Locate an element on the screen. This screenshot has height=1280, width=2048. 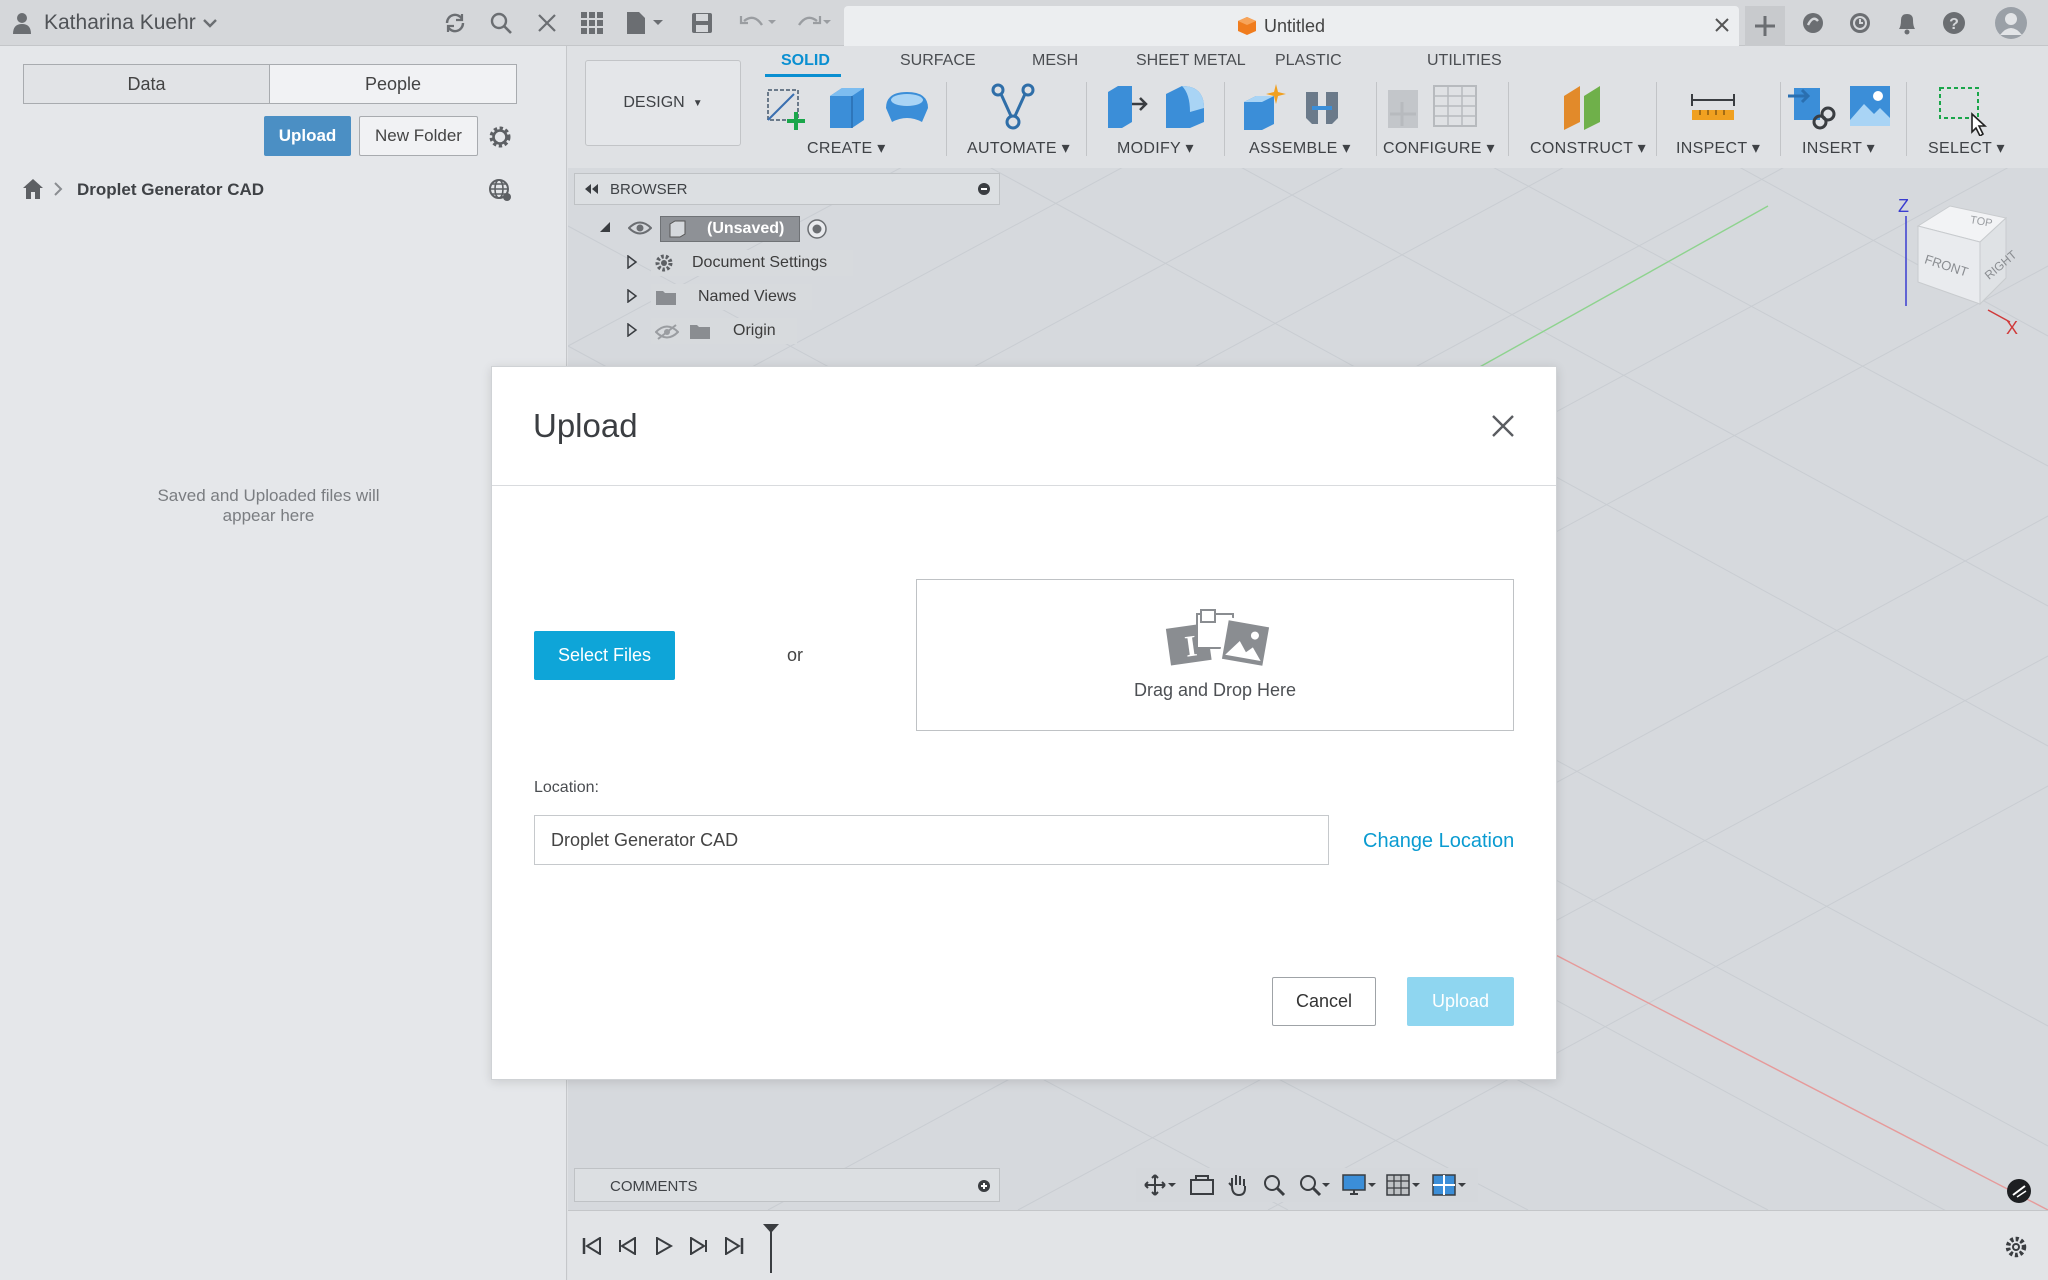
group-construct: CONSTRUCT ▾ is located at coordinates (1588, 148).